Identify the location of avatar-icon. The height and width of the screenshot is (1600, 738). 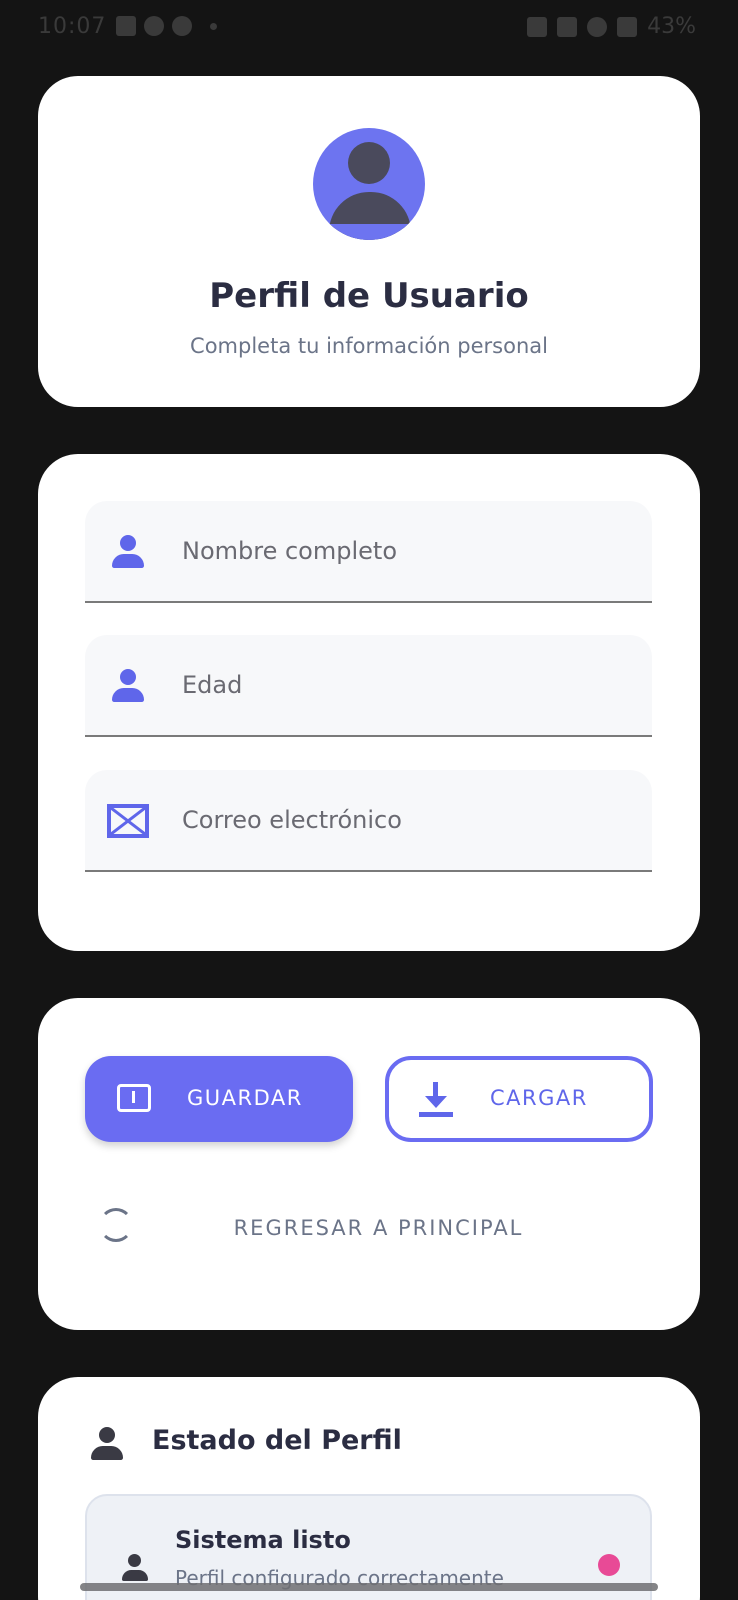
(369, 184).